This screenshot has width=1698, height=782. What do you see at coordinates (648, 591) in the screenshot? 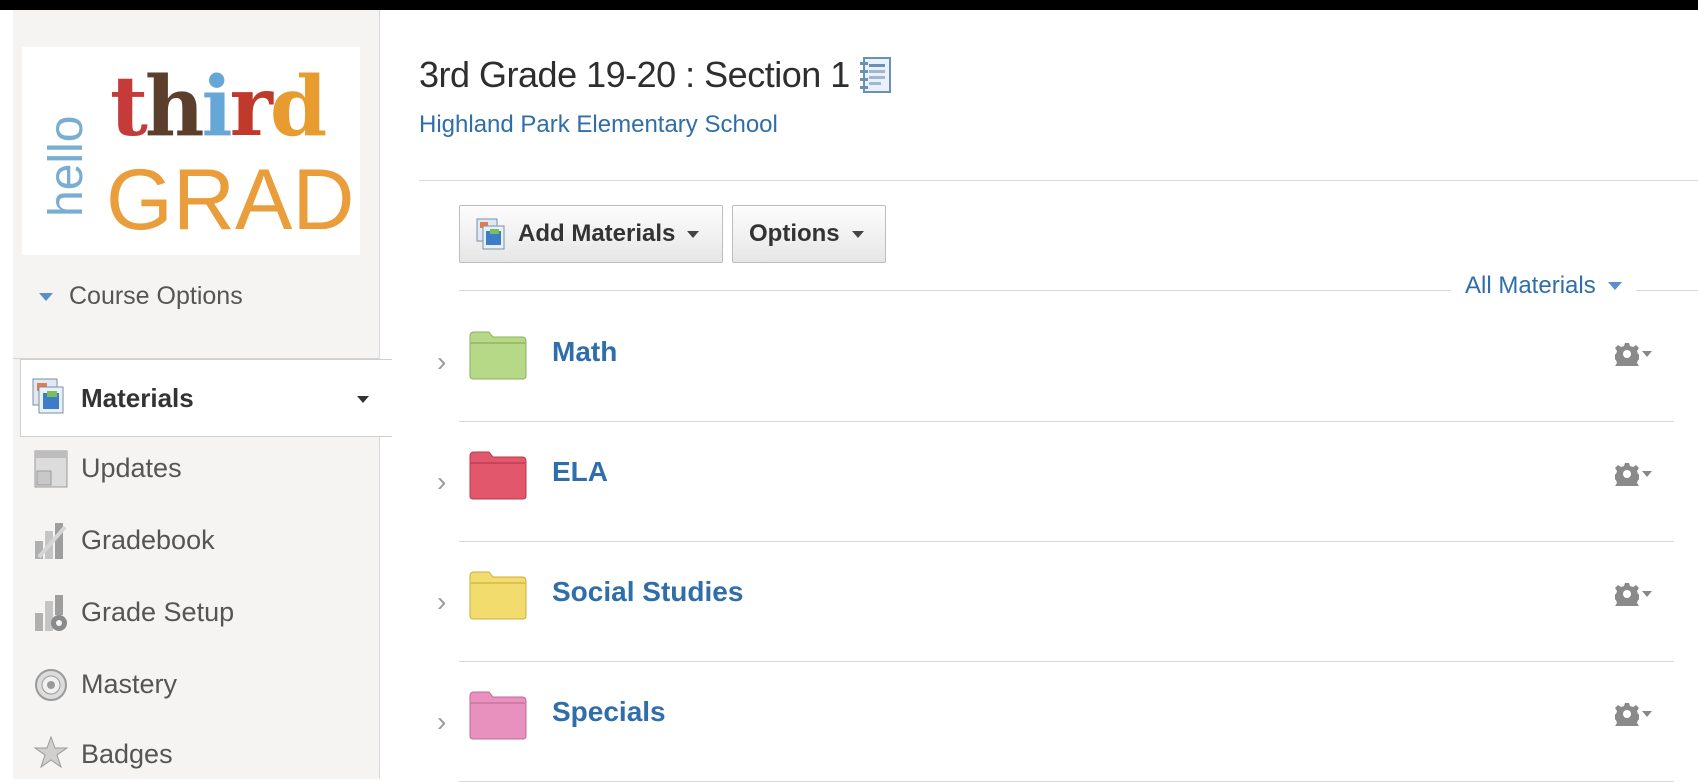
I see `folder-name: Social Studies` at bounding box center [648, 591].